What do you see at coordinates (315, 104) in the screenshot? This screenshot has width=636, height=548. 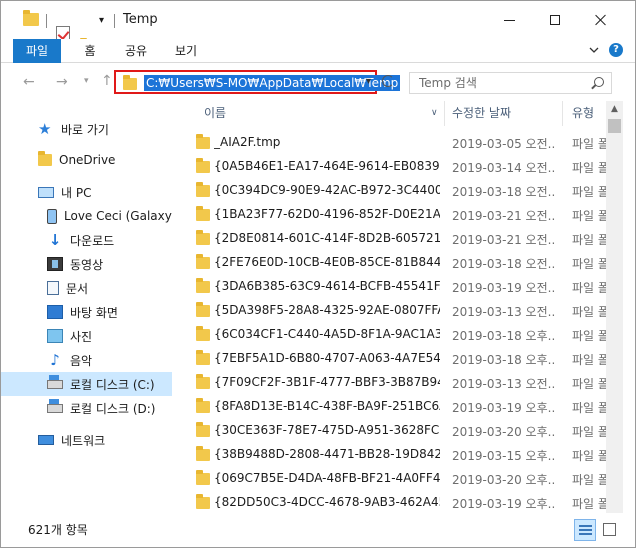 I see `sort-ascending-icon: ^` at bounding box center [315, 104].